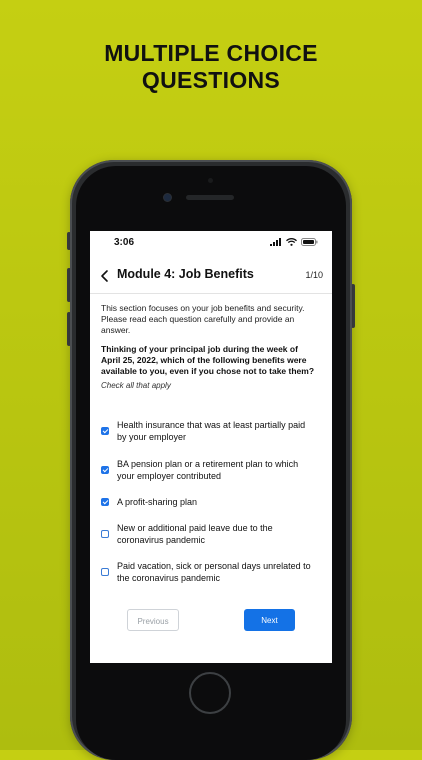  Describe the element at coordinates (211, 80) in the screenshot. I see `promo-headline-line2: QUESTIONS` at that location.